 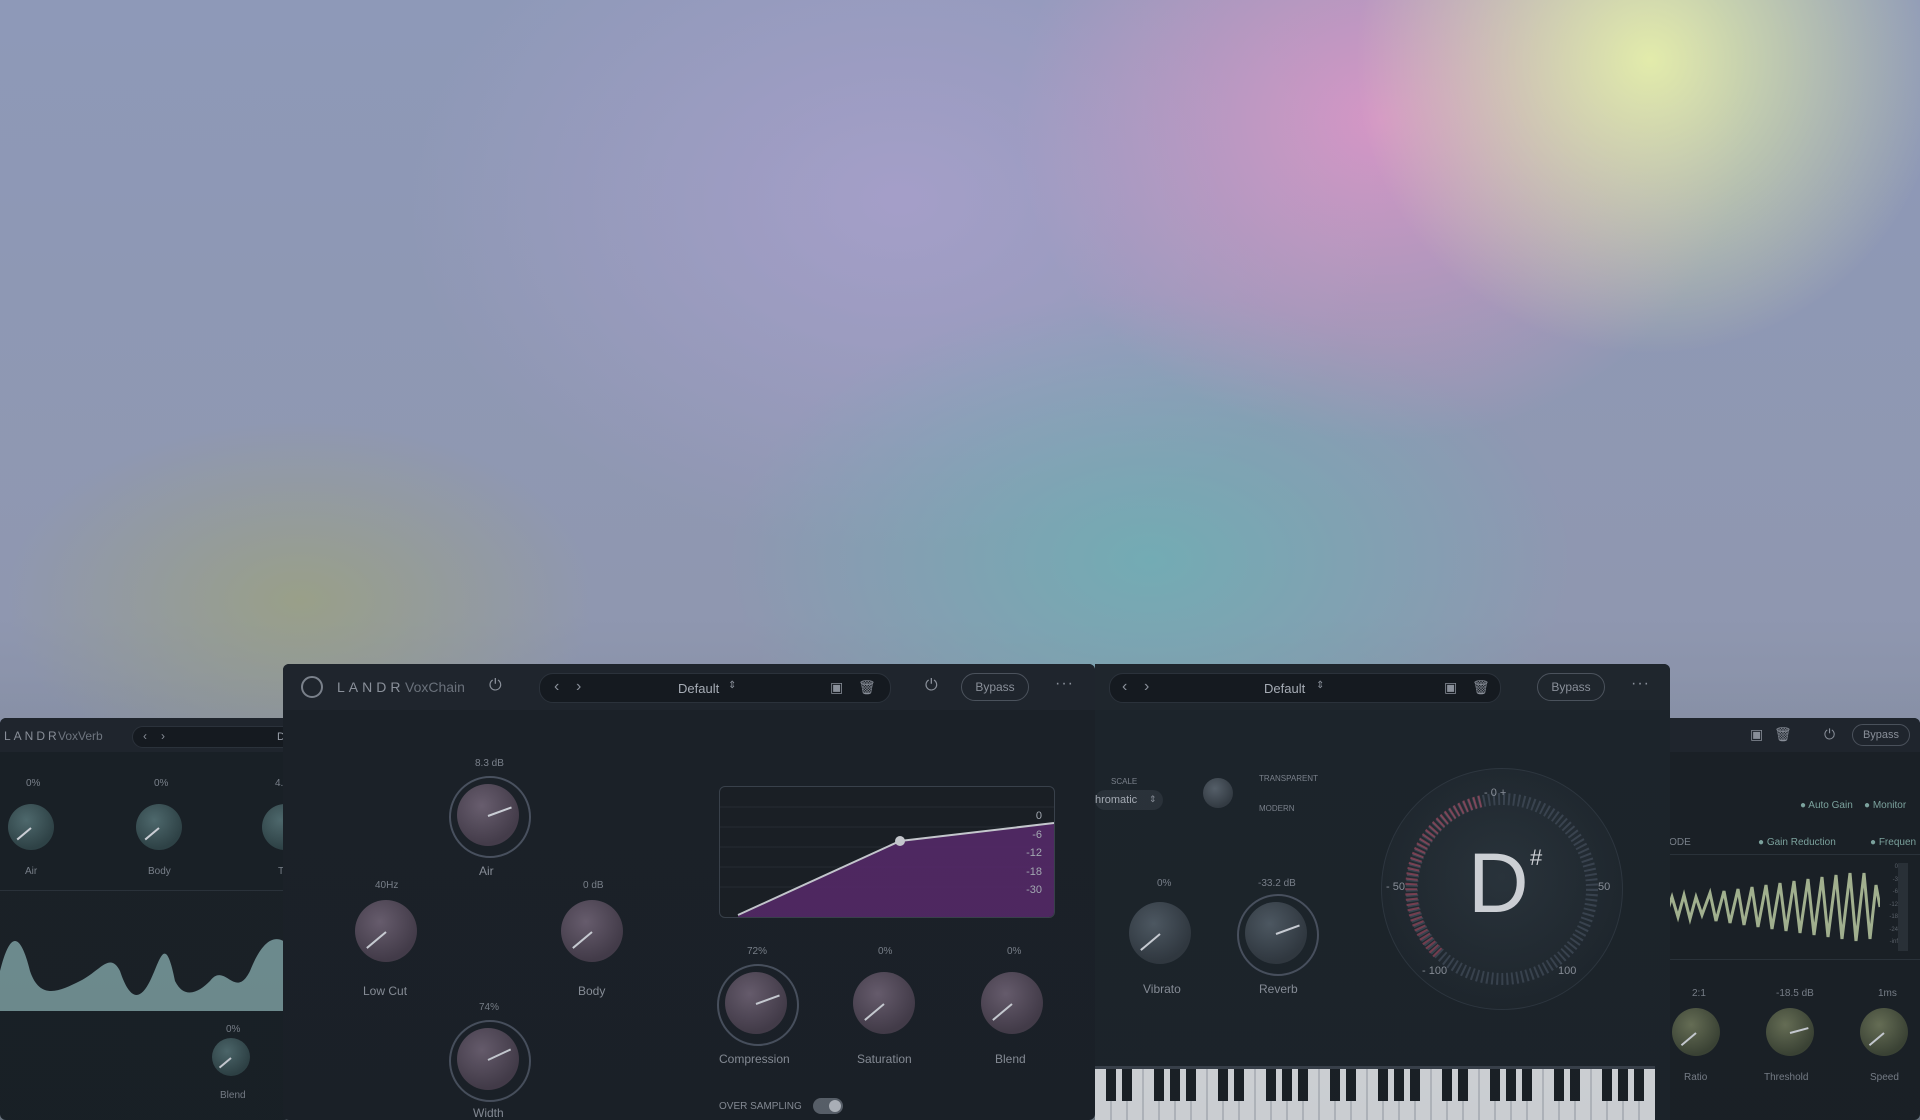 What do you see at coordinates (385, 991) in the screenshot?
I see `low-cut-label: Low Cut` at bounding box center [385, 991].